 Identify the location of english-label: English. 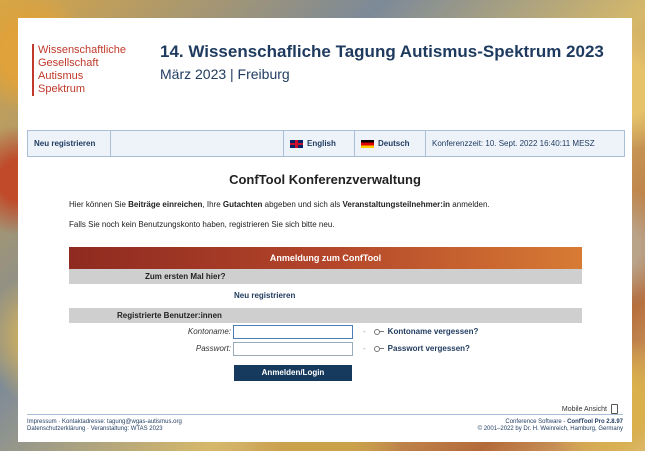
(321, 143).